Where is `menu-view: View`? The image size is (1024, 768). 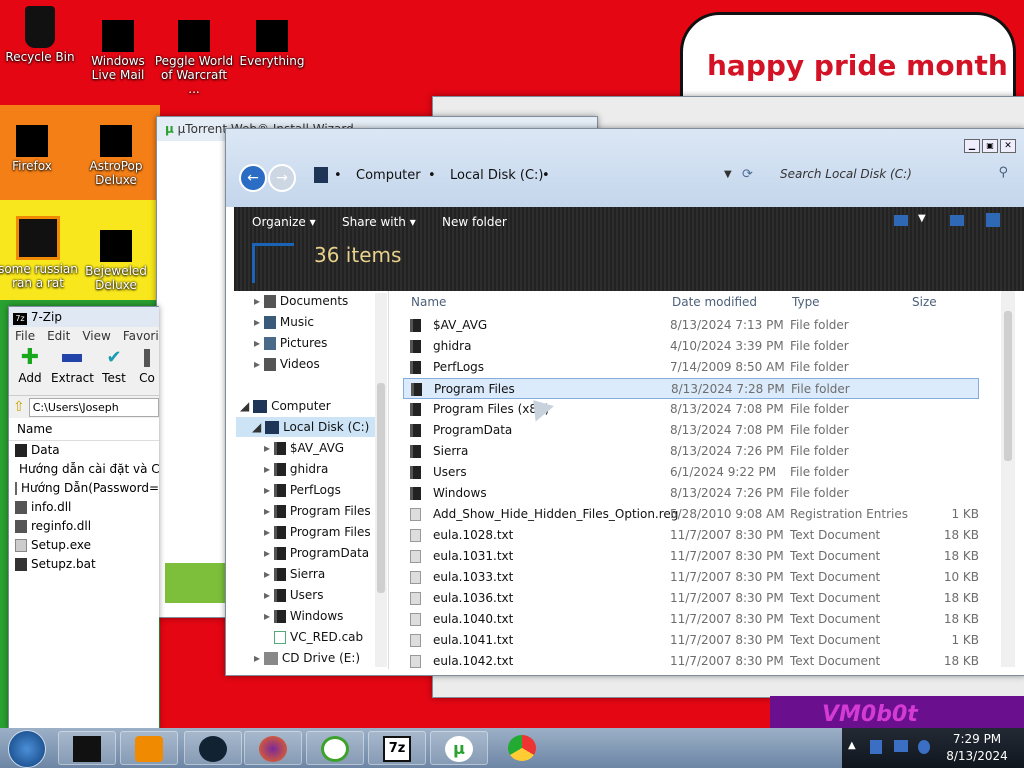 menu-view: View is located at coordinates (96, 336).